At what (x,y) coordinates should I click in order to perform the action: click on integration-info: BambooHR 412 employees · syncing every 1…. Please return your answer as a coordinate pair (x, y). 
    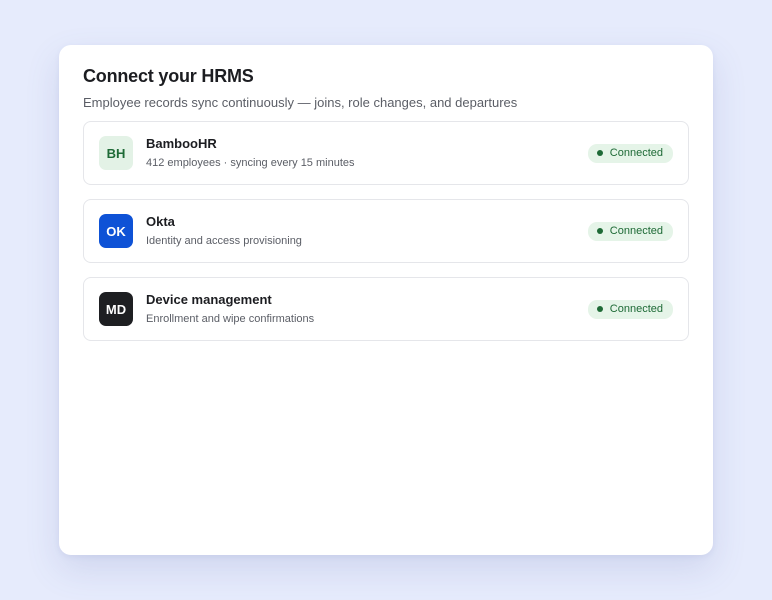
    Looking at the image, I should click on (367, 153).